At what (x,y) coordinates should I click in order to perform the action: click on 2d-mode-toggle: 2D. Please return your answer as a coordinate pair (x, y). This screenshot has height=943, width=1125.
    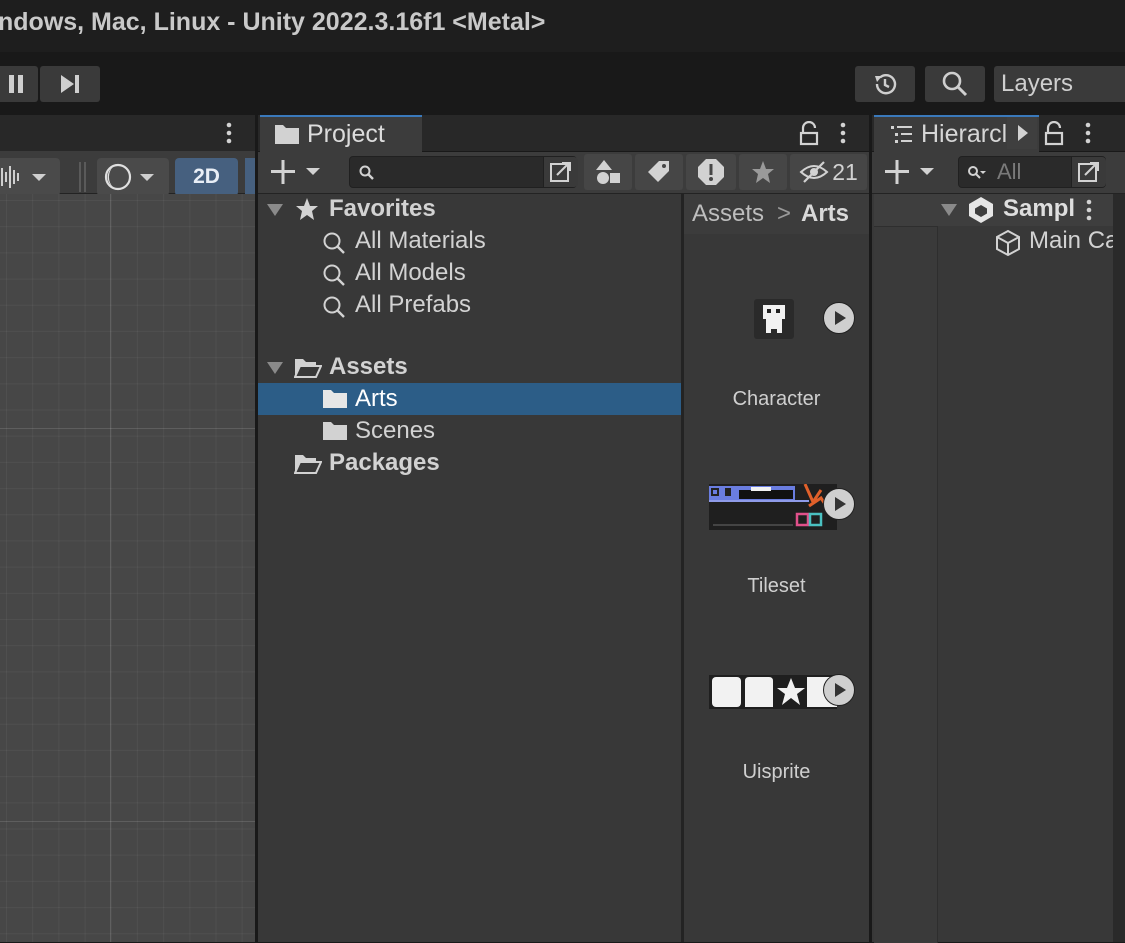
    Looking at the image, I should click on (206, 177).